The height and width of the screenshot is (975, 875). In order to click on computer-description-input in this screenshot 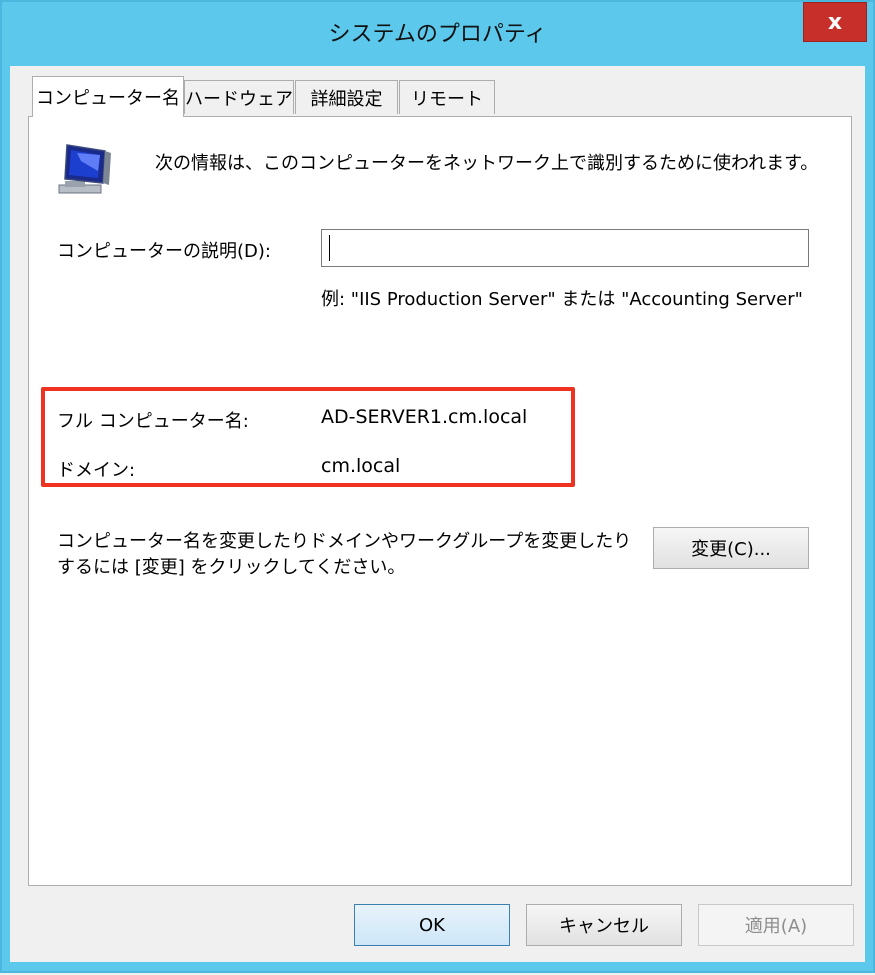, I will do `click(565, 248)`.